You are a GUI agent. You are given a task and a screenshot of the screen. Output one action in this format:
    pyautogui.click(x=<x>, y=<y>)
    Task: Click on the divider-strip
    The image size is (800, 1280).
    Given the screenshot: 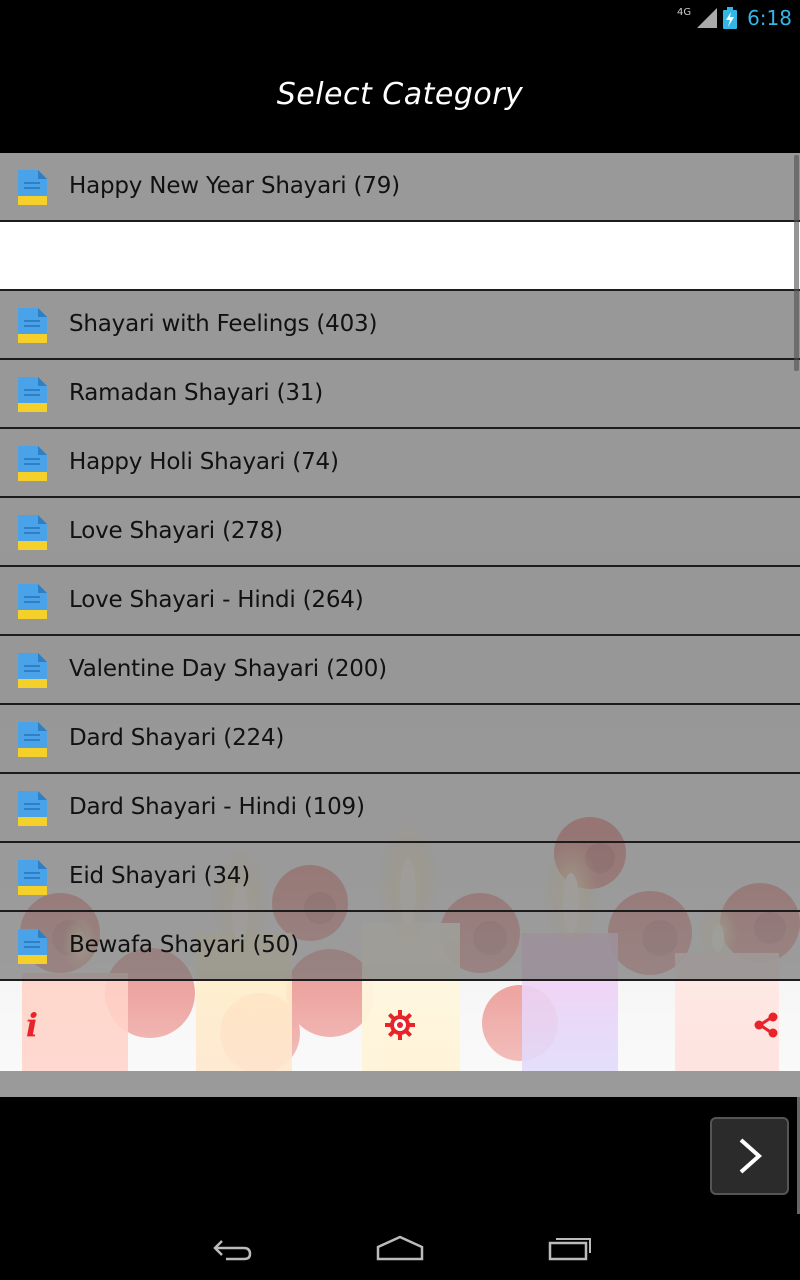 What is the action you would take?
    pyautogui.click(x=400, y=1084)
    